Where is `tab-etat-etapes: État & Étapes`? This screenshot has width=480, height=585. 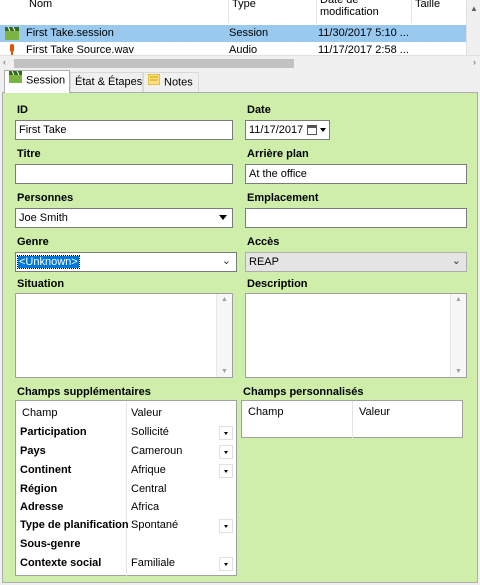
tab-etat-etapes: État & Étapes is located at coordinates (106, 82).